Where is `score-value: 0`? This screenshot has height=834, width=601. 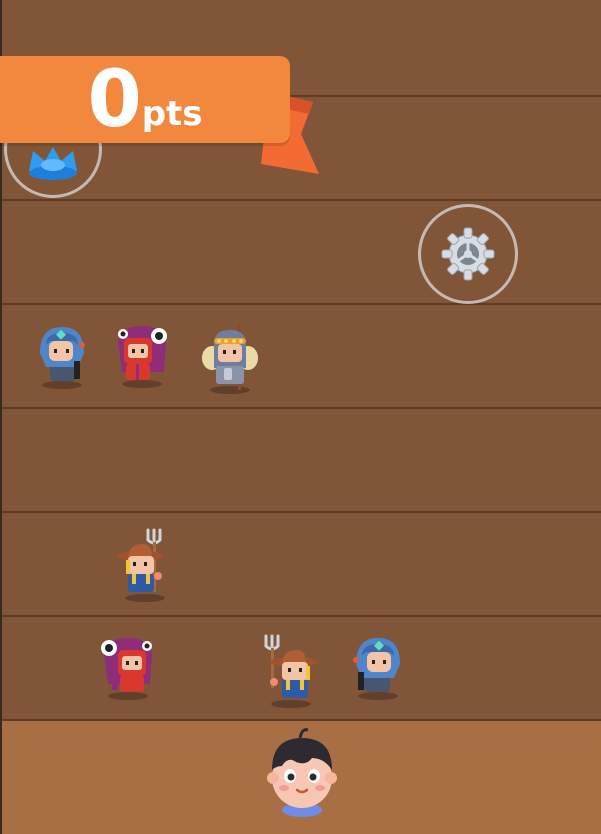
score-value: 0 is located at coordinates (114, 99).